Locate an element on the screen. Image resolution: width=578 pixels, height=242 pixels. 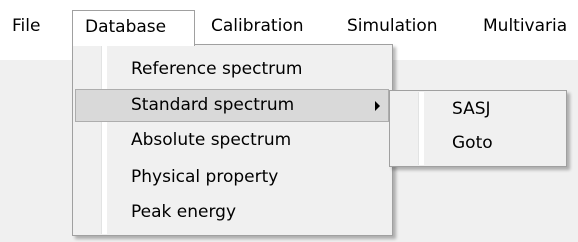
menu-item-physical-property: Physical property is located at coordinates (232, 177).